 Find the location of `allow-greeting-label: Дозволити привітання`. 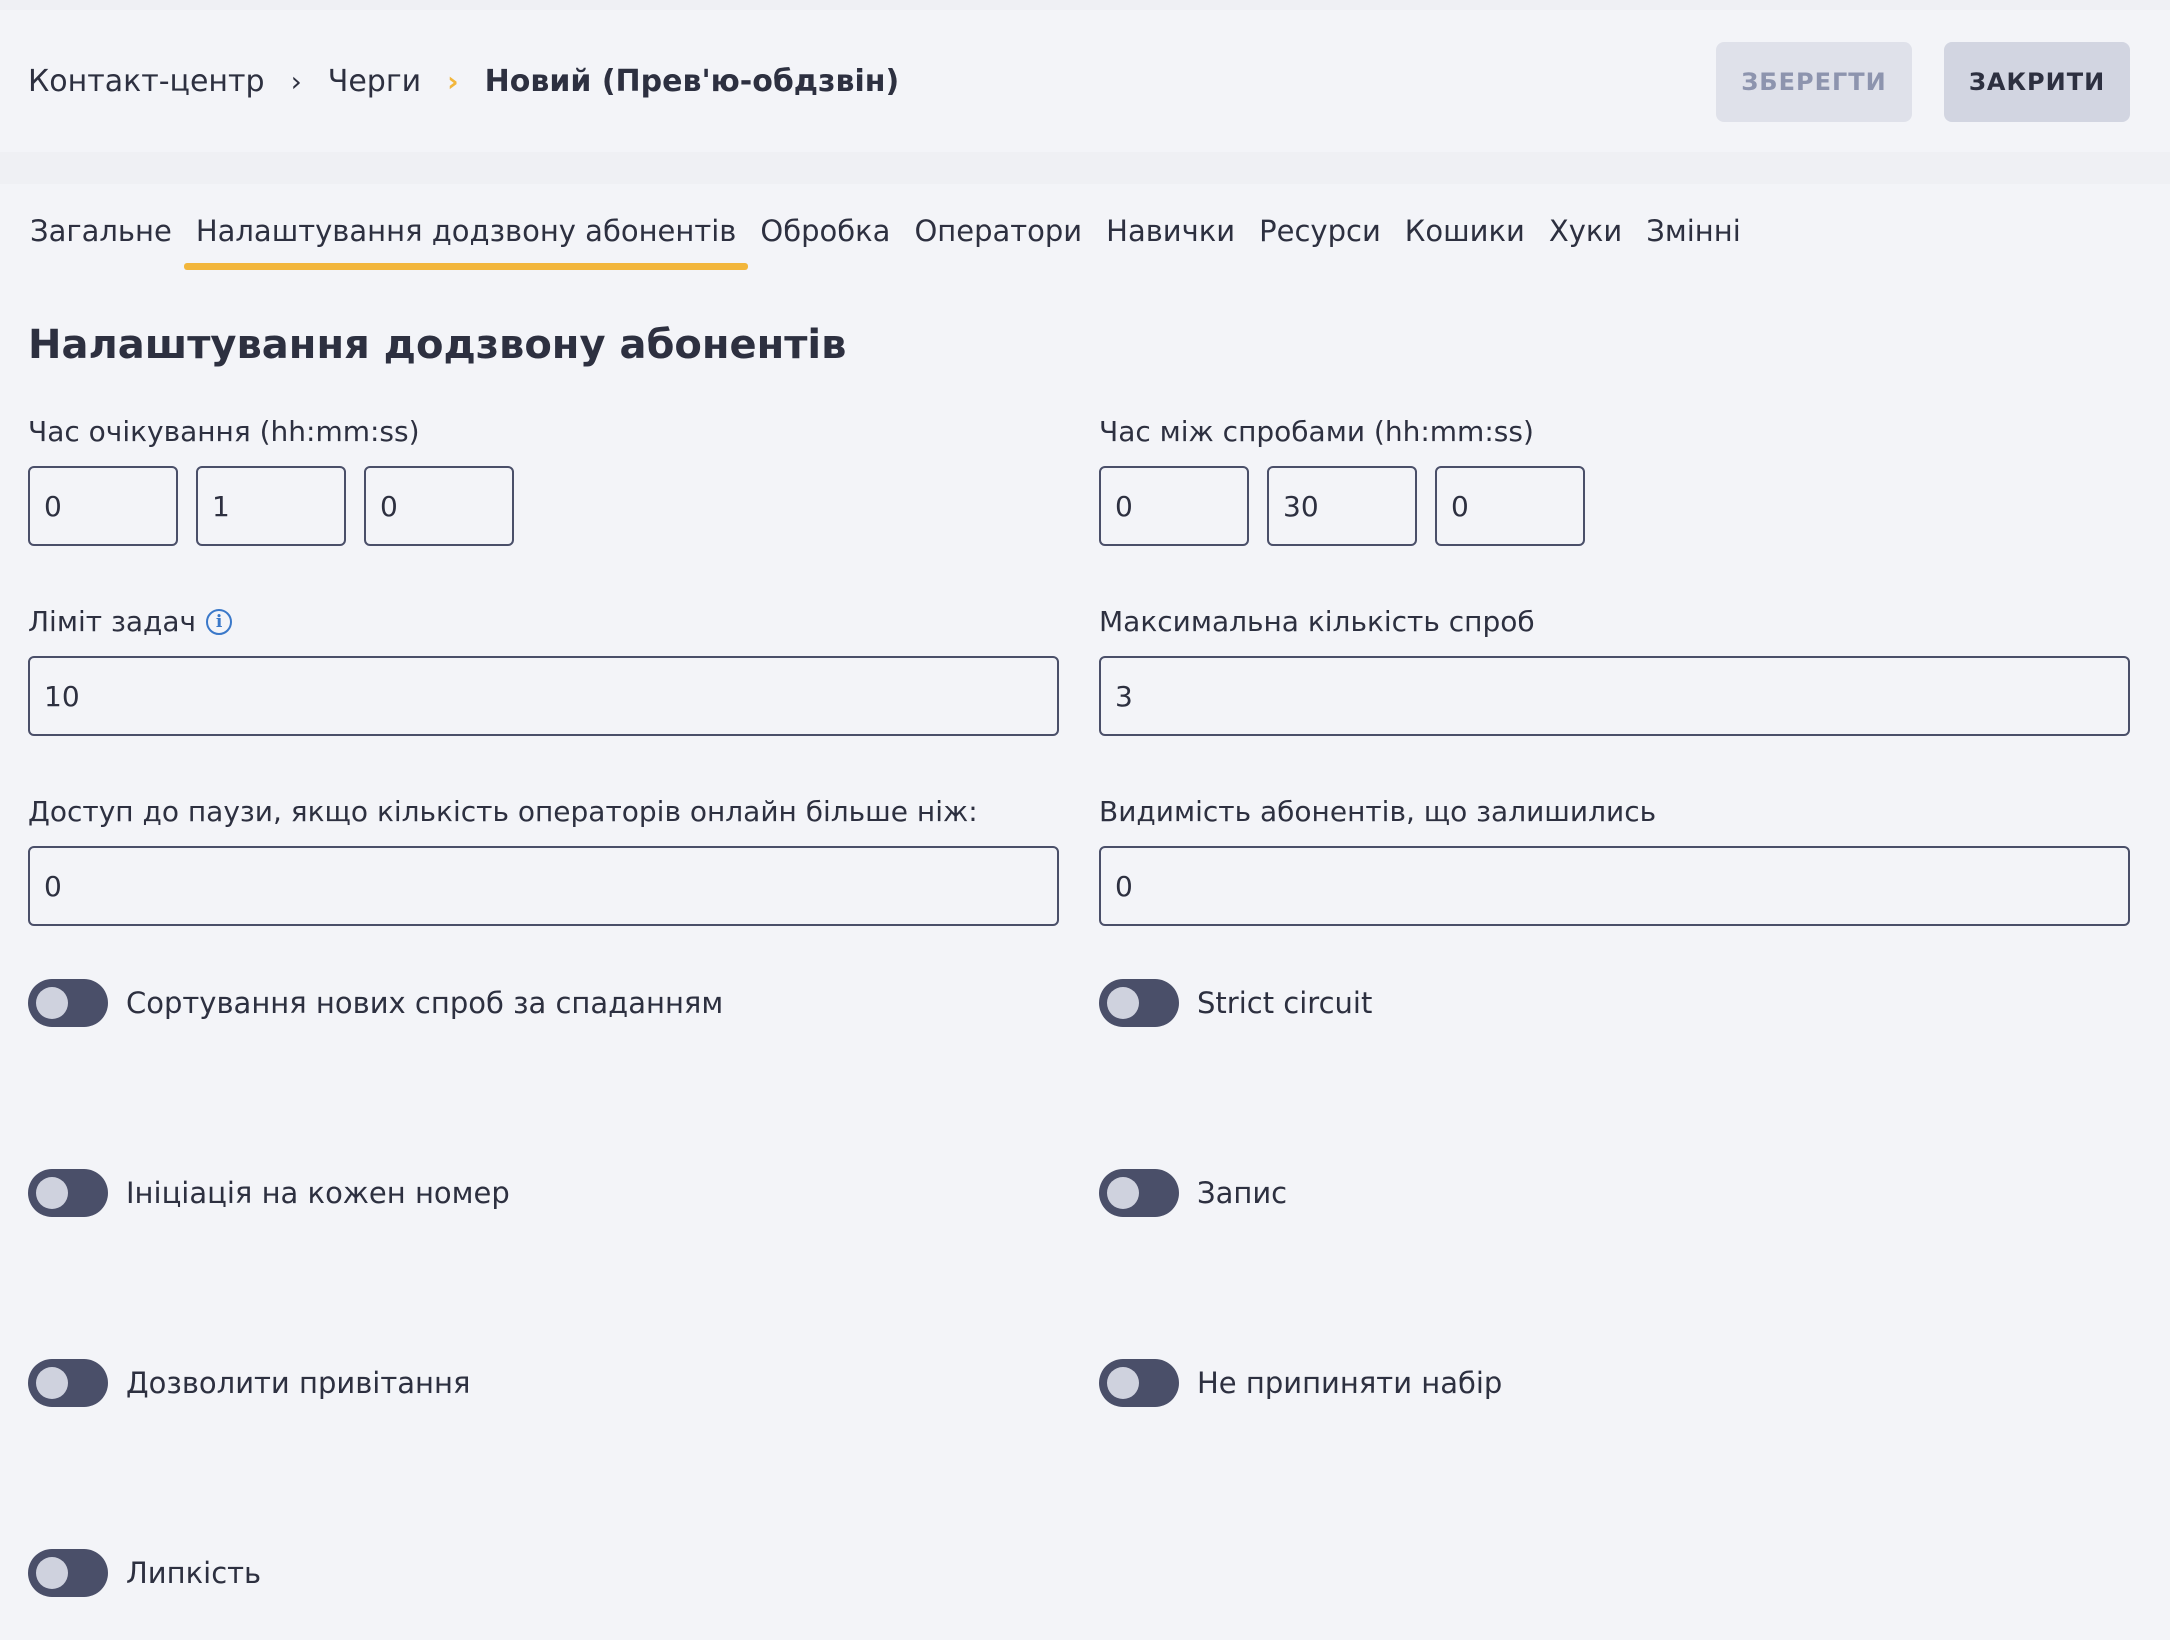

allow-greeting-label: Дозволити привітання is located at coordinates (298, 1383).